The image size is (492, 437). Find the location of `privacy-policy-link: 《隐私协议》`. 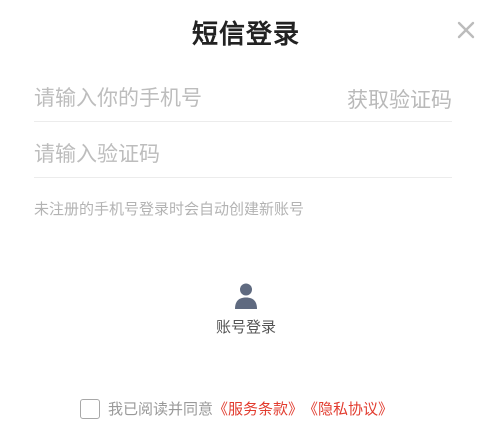

privacy-policy-link: 《隐私协议》 is located at coordinates (348, 408).